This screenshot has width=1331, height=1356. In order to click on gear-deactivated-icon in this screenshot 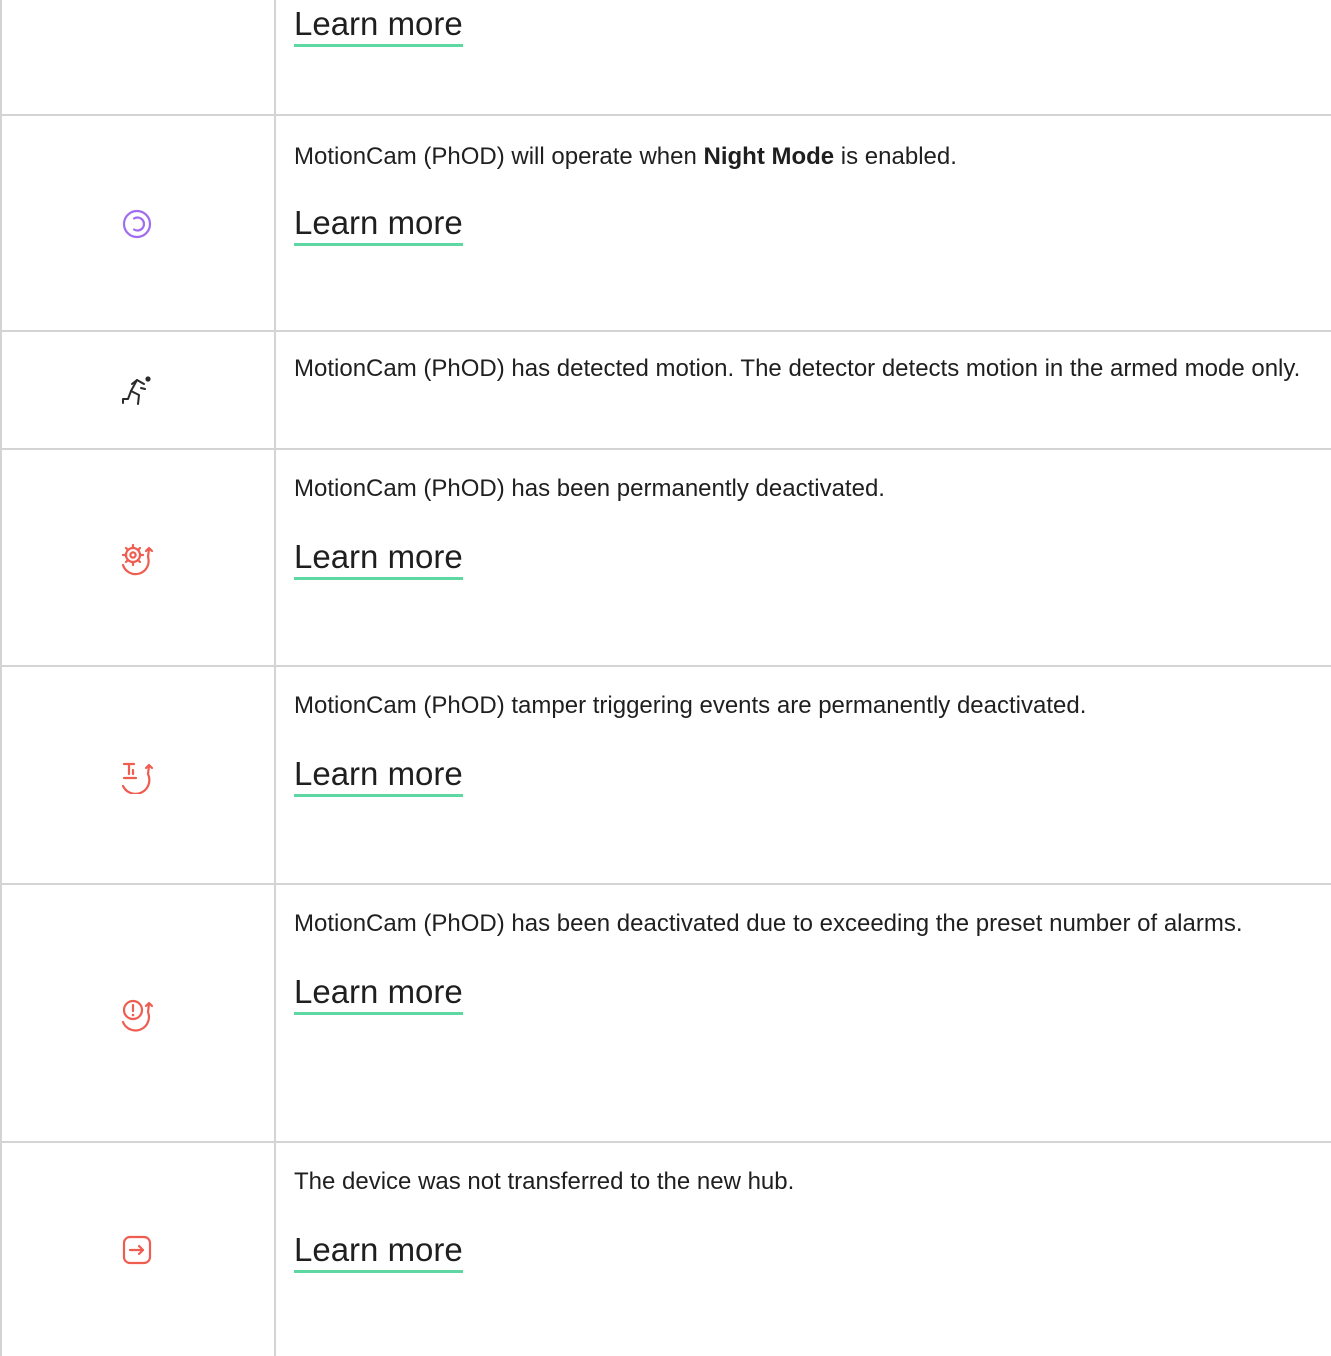, I will do `click(137, 559)`.